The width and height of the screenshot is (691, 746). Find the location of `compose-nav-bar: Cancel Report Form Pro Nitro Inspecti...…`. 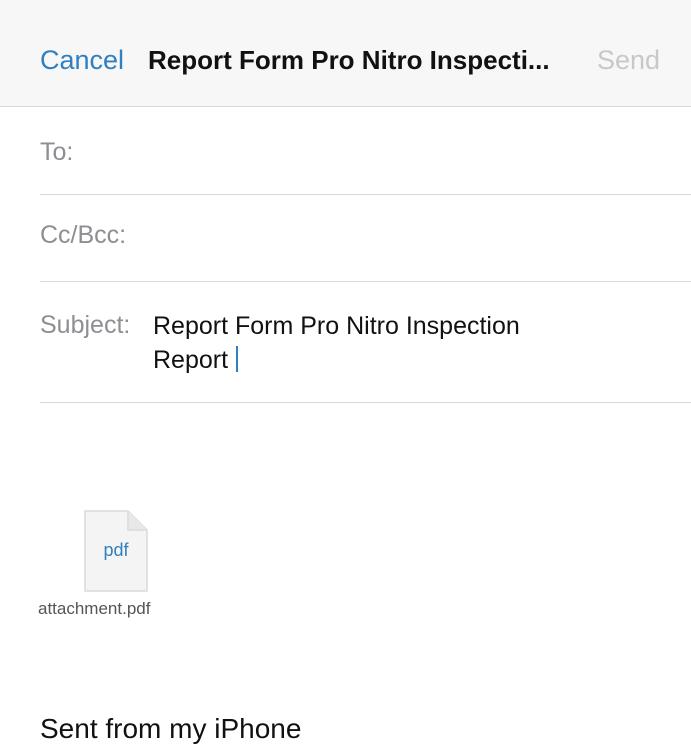

compose-nav-bar: Cancel Report Form Pro Nitro Inspecti...… is located at coordinates (345, 53).